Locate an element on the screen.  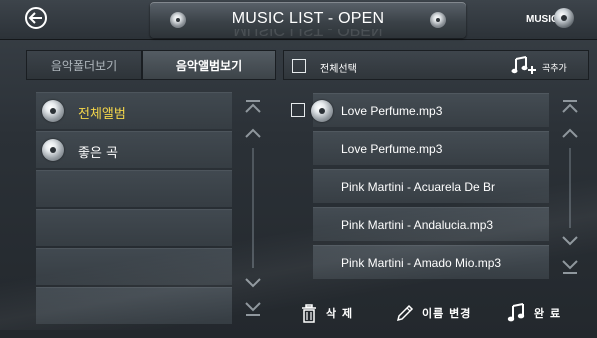
pencil-icon is located at coordinates (405, 313).